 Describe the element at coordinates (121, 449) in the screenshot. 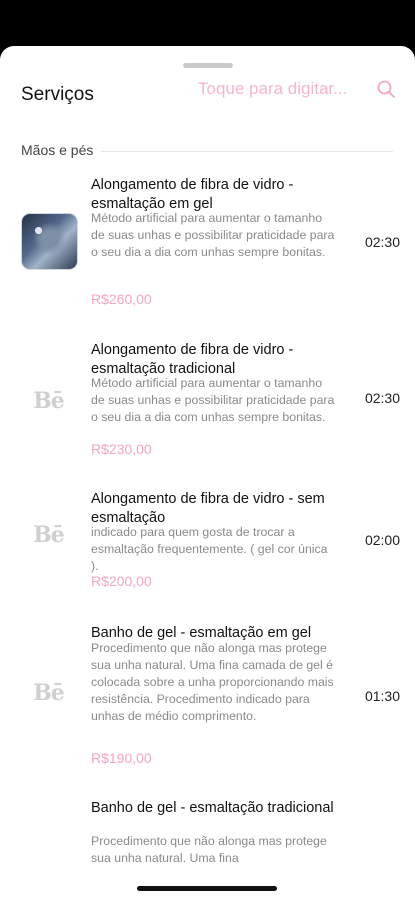

I see `service-price: R$230,00` at that location.